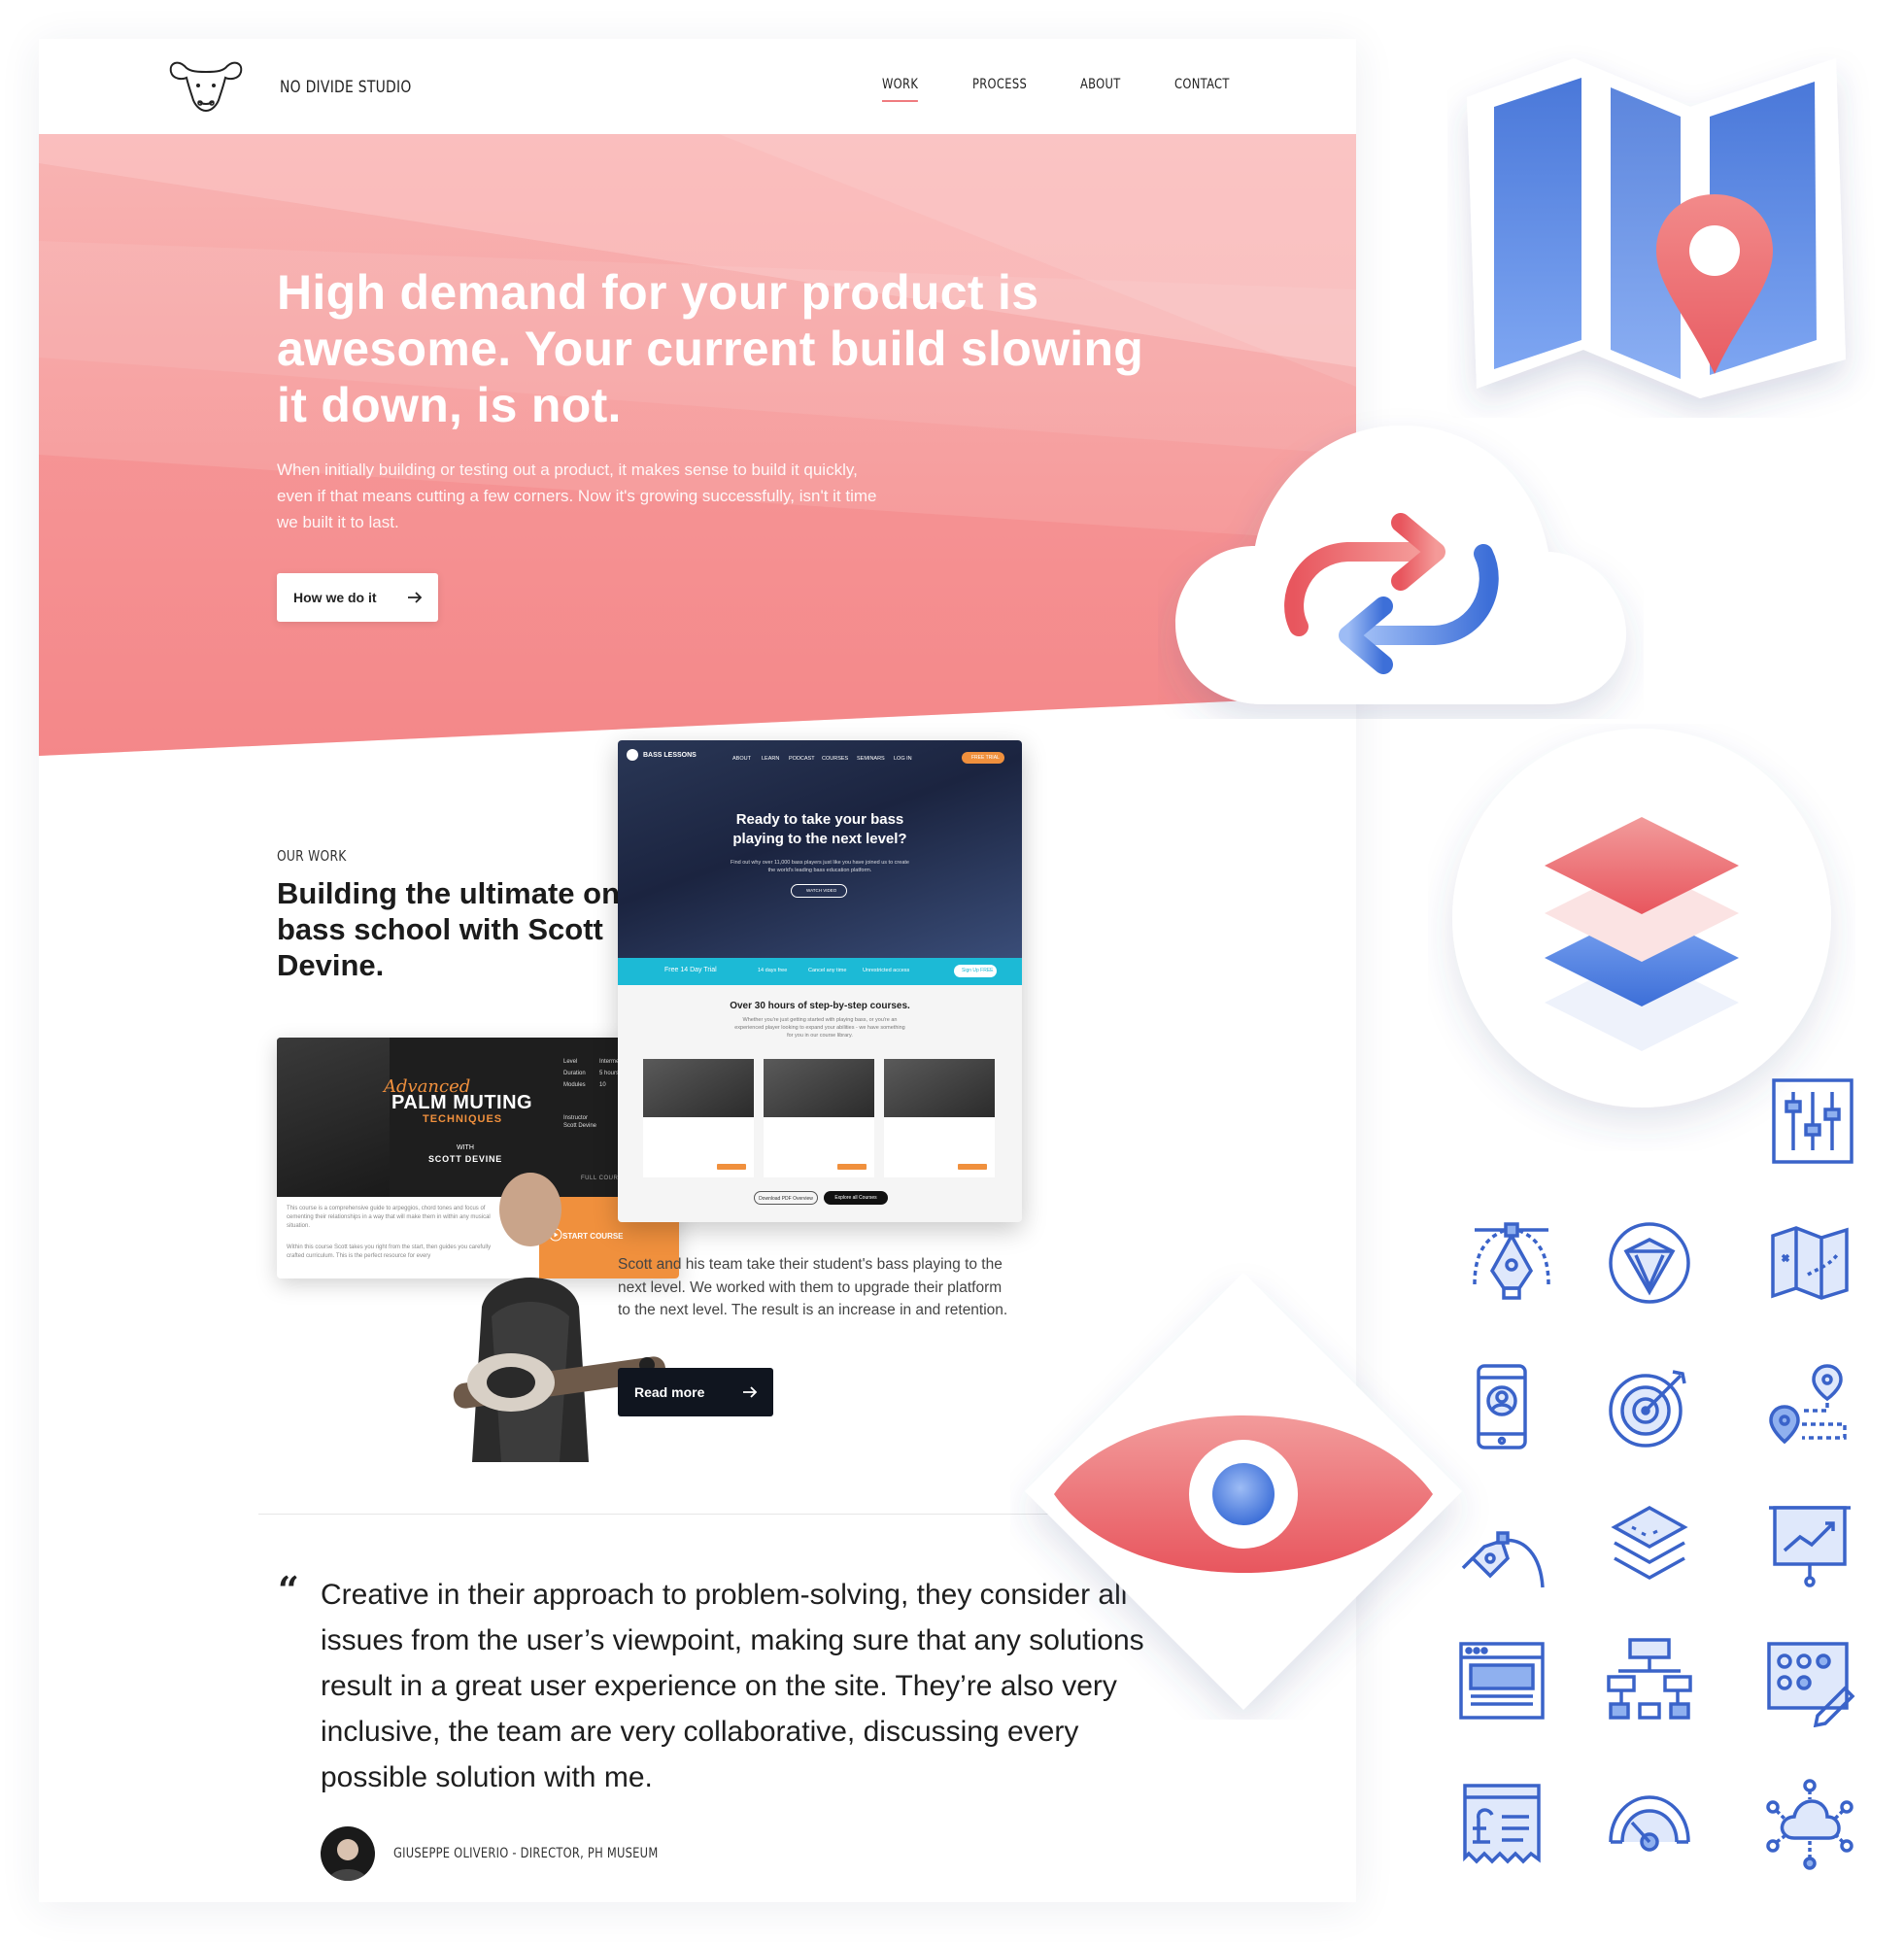 This screenshot has width=1904, height=1943. Describe the element at coordinates (1649, 1263) in the screenshot. I see `pencil-badge-icon` at that location.